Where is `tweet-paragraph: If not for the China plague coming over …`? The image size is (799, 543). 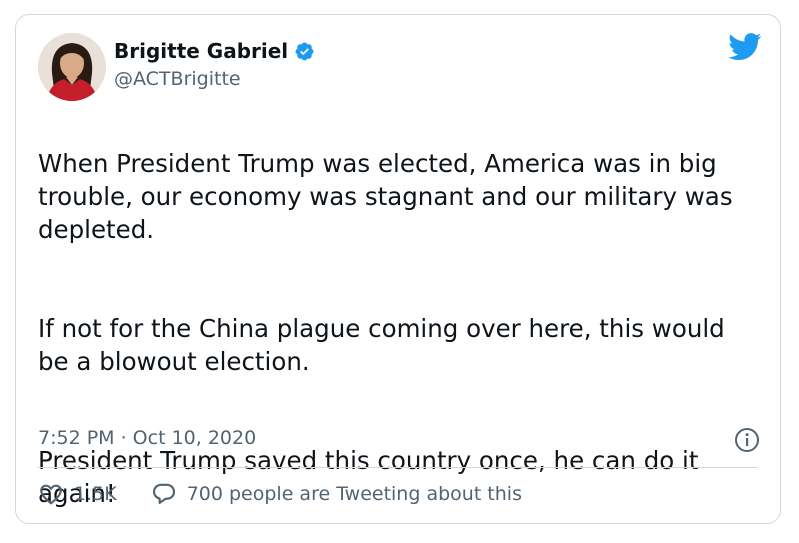
tweet-paragraph: If not for the China plague coming over … is located at coordinates (381, 345).